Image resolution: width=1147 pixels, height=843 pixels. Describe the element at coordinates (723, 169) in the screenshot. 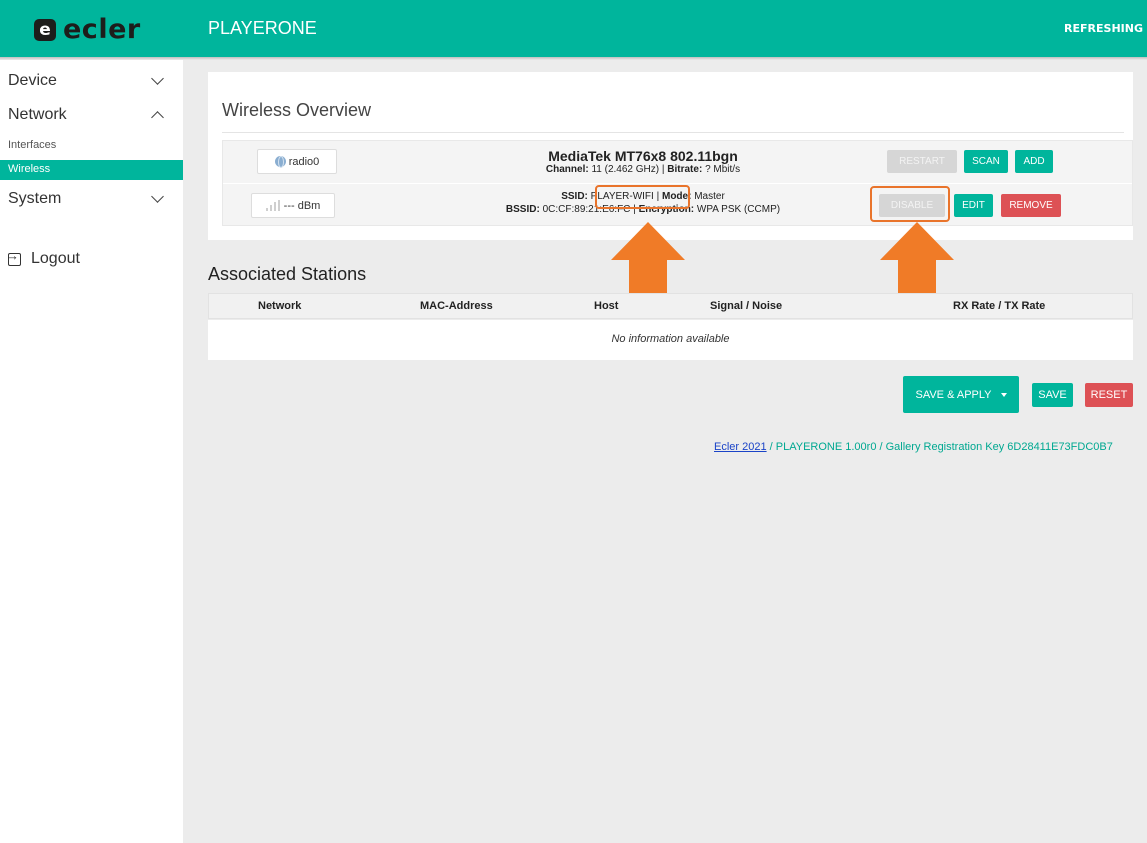

I see `bitrate-value: ? Mbit/s` at that location.